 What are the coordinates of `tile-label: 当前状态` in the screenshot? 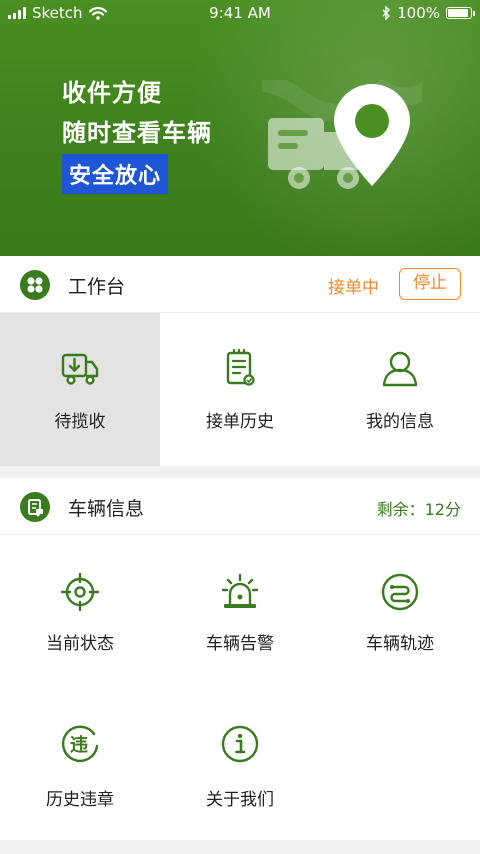 It's located at (80, 644).